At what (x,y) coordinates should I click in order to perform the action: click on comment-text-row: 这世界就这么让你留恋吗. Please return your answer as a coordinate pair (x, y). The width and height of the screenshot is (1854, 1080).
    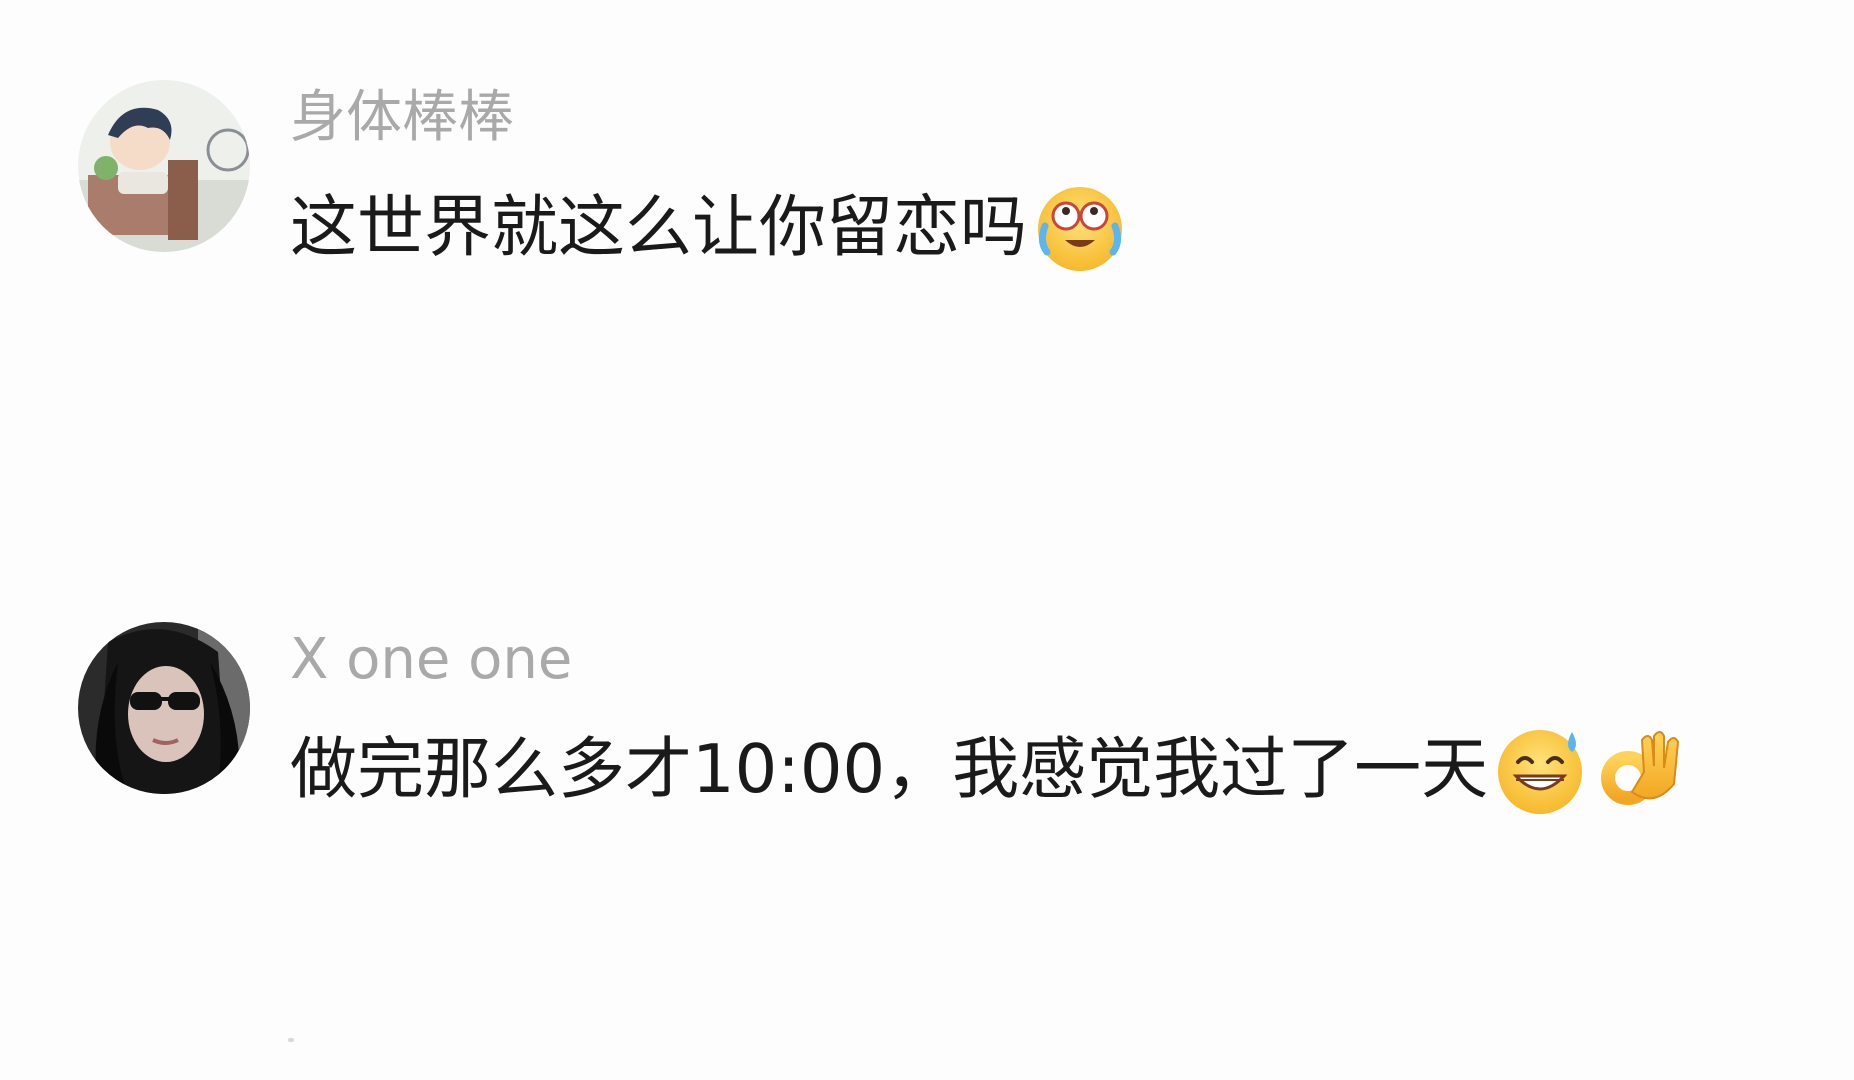
    Looking at the image, I should click on (708, 227).